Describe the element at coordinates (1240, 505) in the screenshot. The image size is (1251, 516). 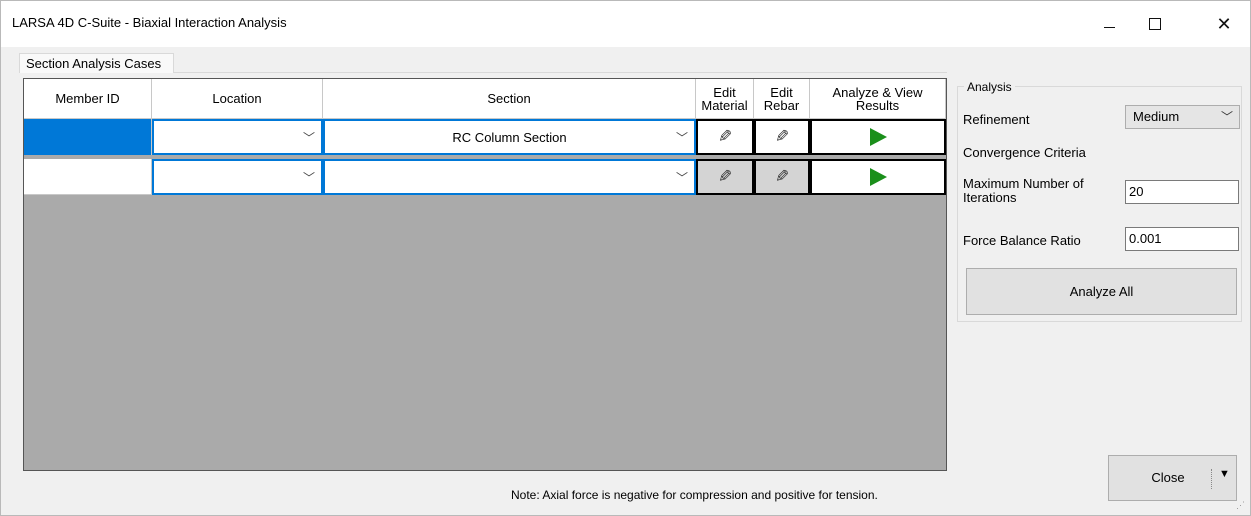
I see `resize-grip-icon: ⋰` at that location.